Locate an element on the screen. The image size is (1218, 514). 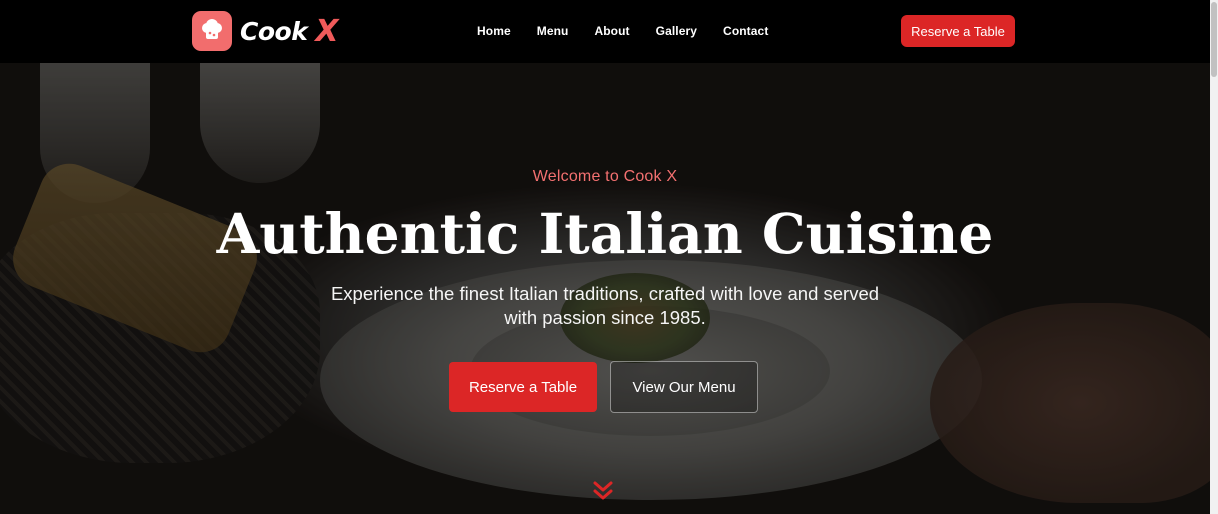
double-chevron-down-icon is located at coordinates (603, 491).